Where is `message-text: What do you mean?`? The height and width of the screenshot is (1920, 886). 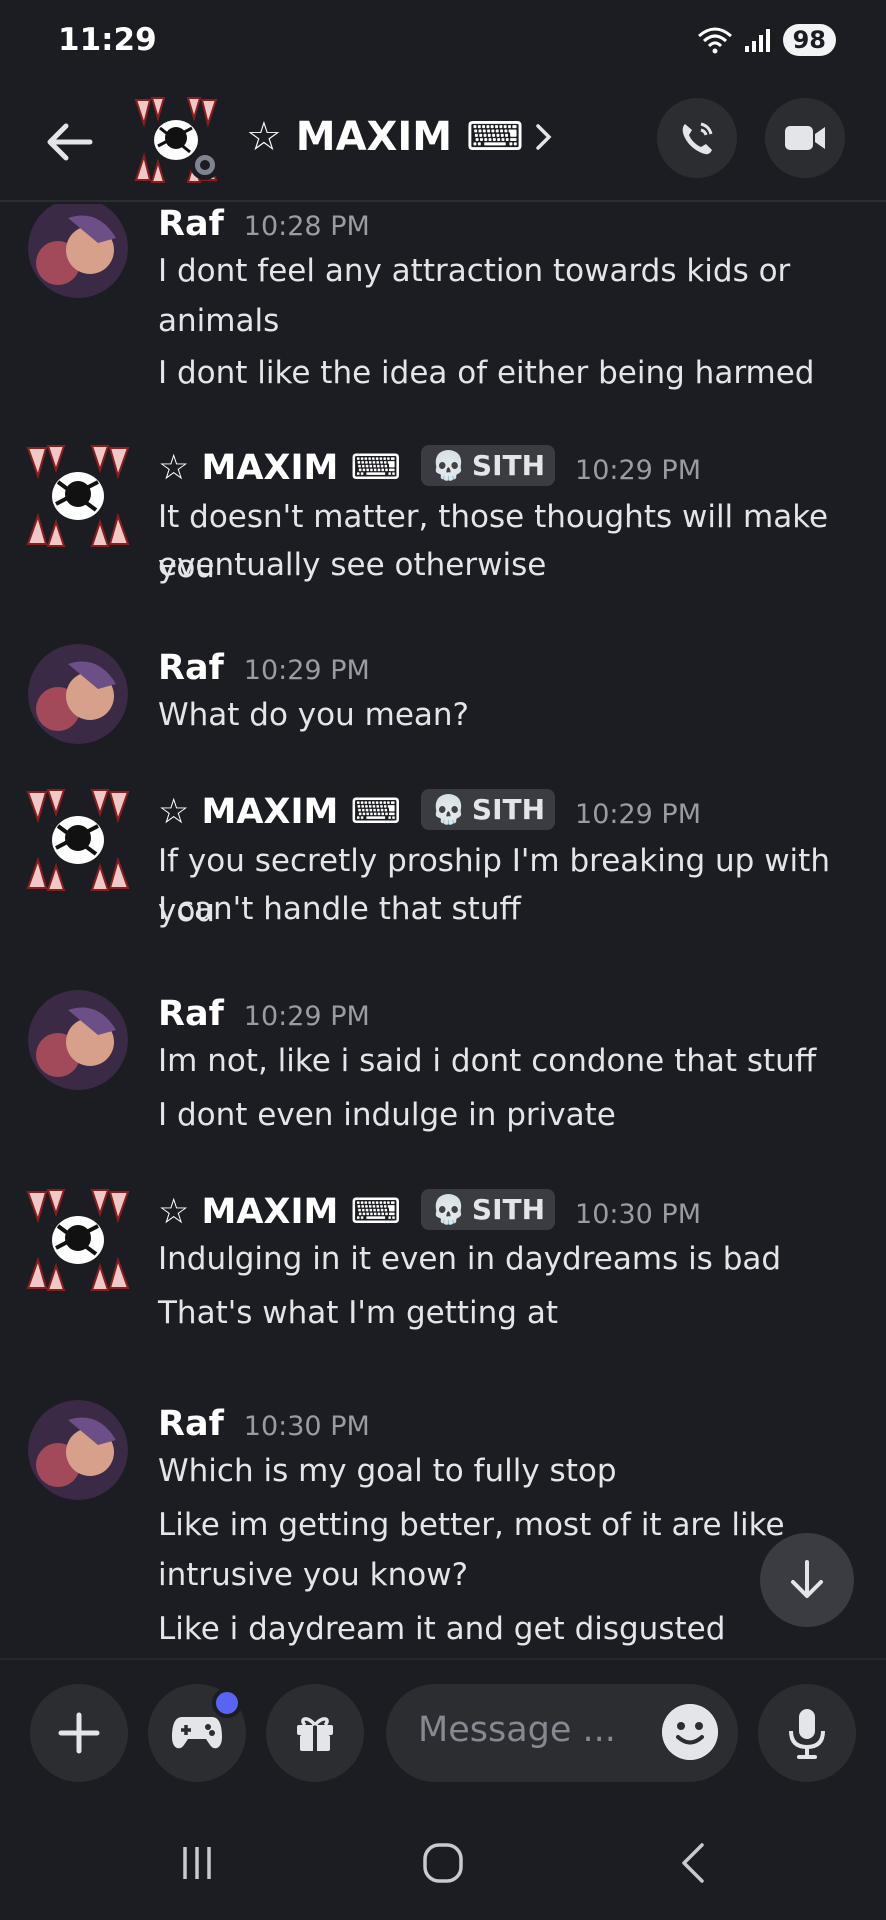 message-text: What do you mean? is located at coordinates (313, 715).